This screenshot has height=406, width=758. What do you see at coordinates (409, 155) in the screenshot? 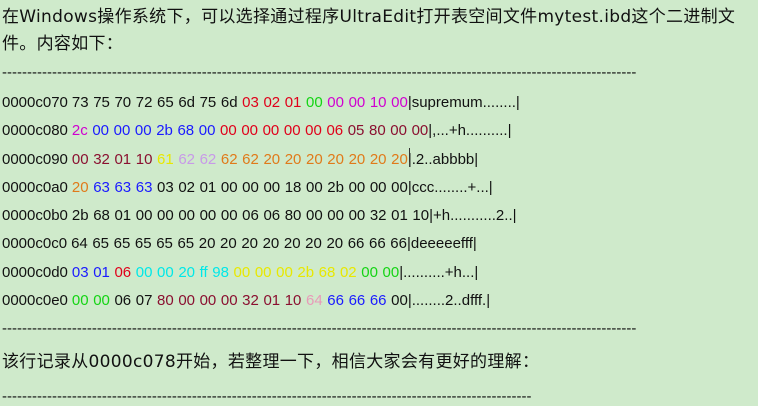
I see `text-cursor` at bounding box center [409, 155].